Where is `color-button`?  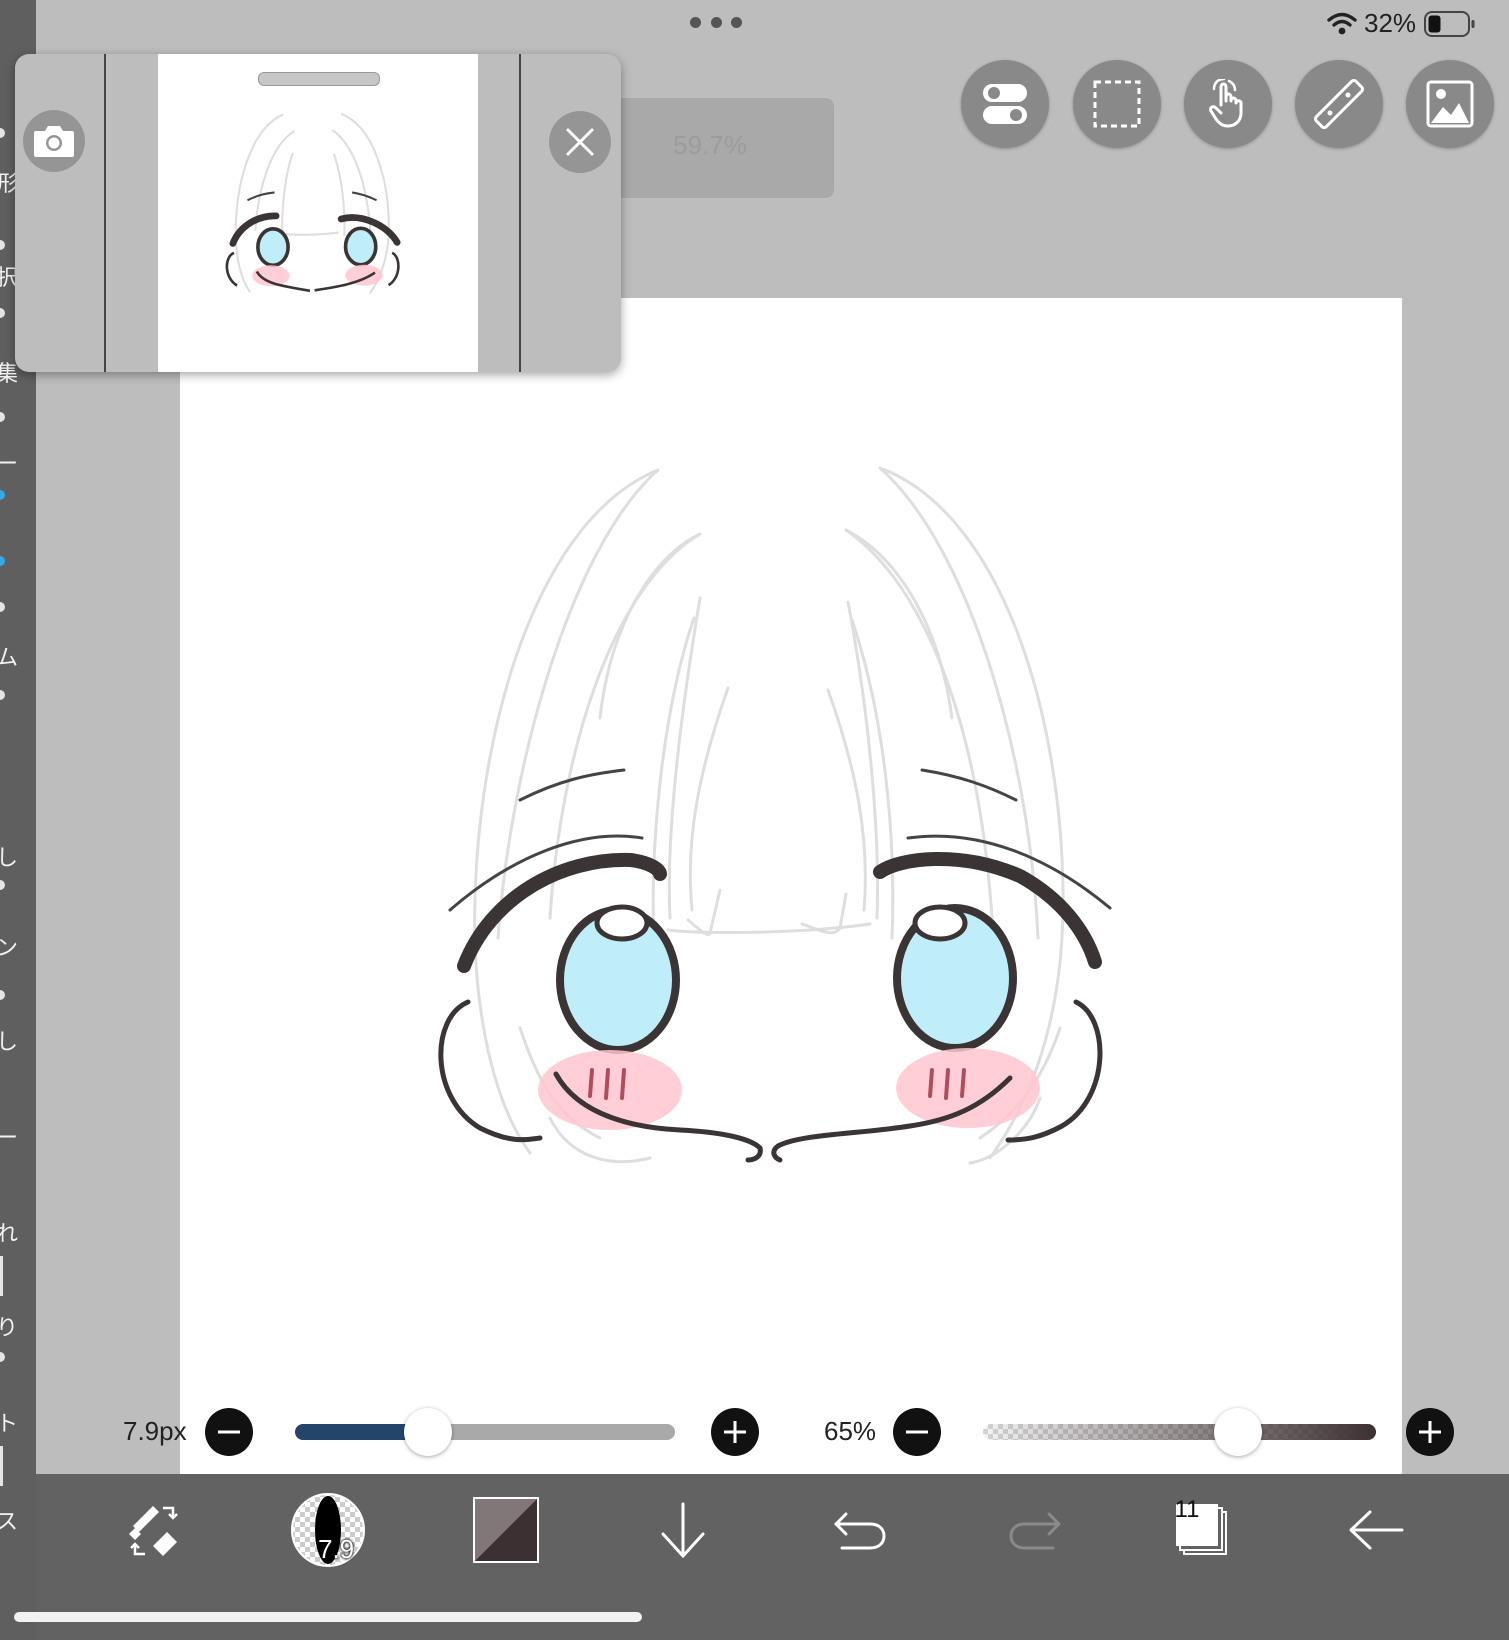 color-button is located at coordinates (506, 1530).